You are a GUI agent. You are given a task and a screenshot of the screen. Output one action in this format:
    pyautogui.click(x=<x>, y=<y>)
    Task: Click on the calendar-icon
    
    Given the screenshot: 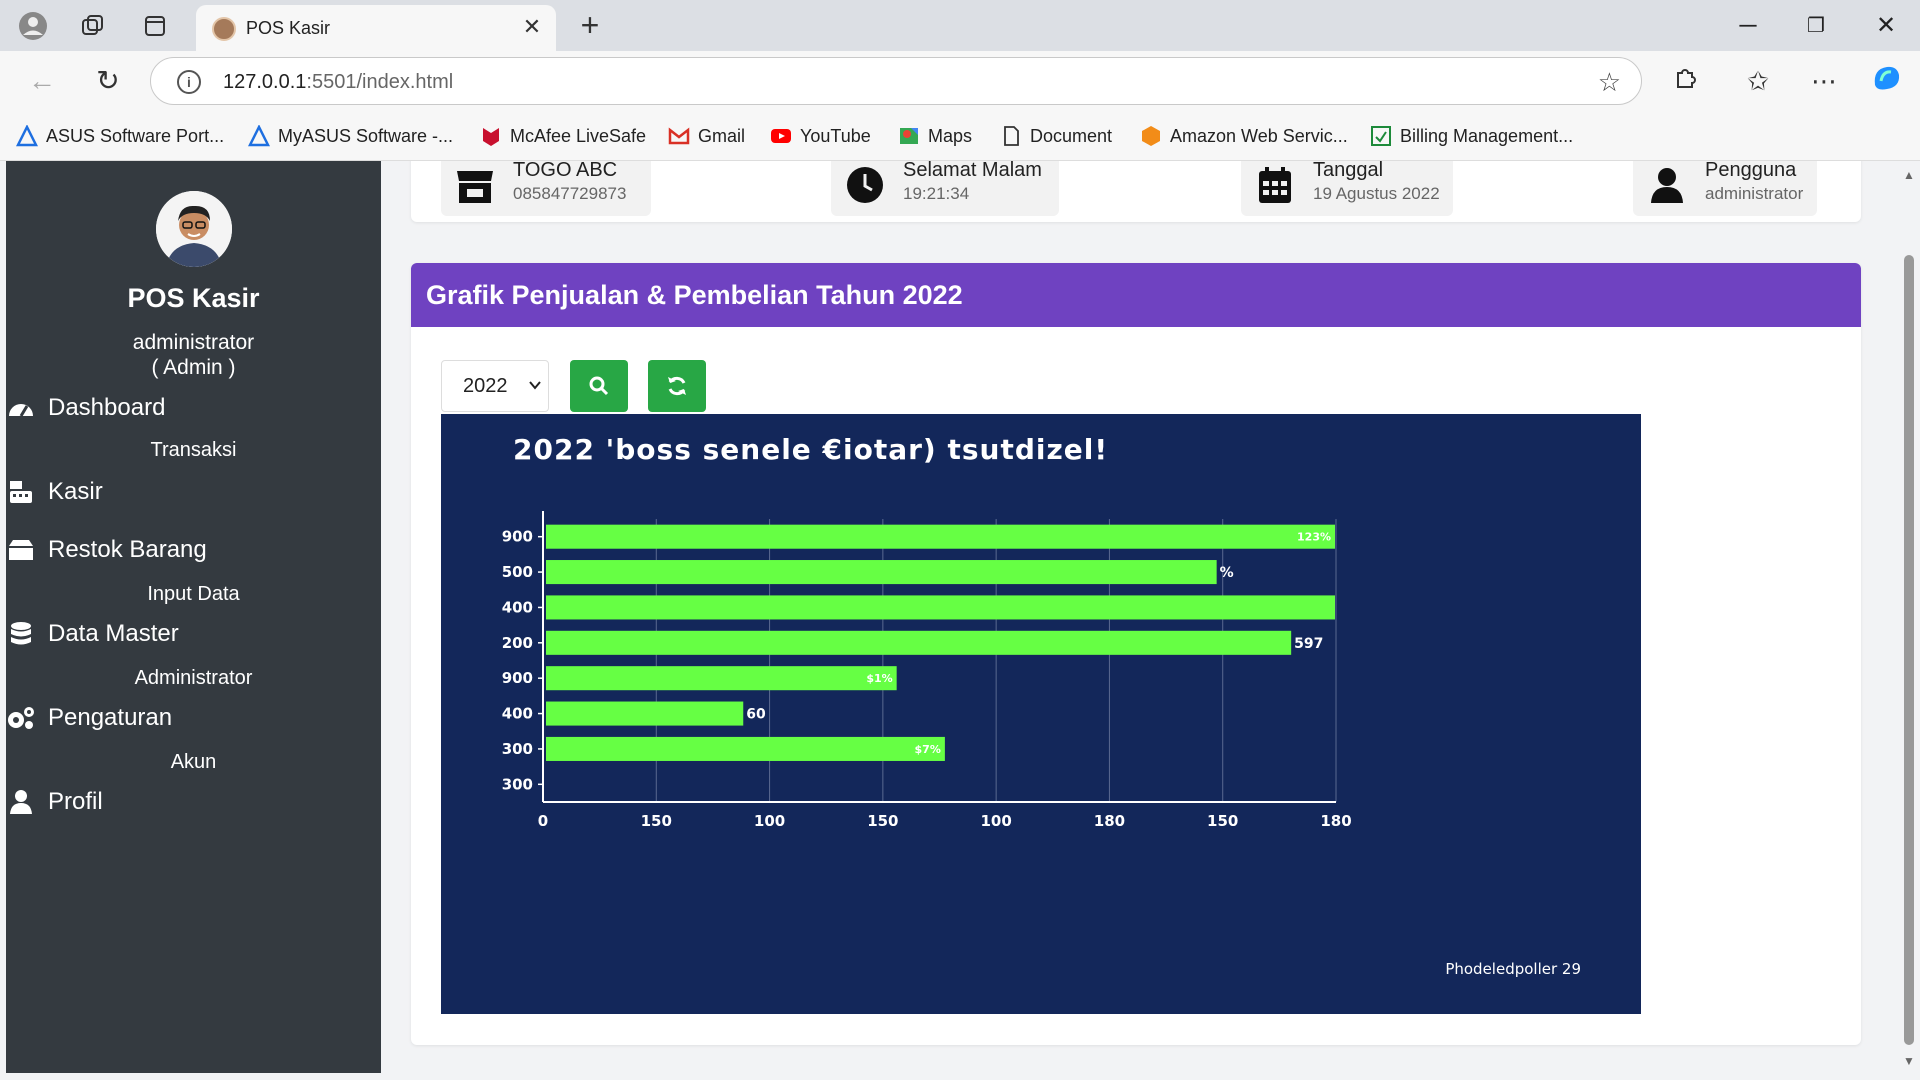 What is the action you would take?
    pyautogui.click(x=1275, y=185)
    